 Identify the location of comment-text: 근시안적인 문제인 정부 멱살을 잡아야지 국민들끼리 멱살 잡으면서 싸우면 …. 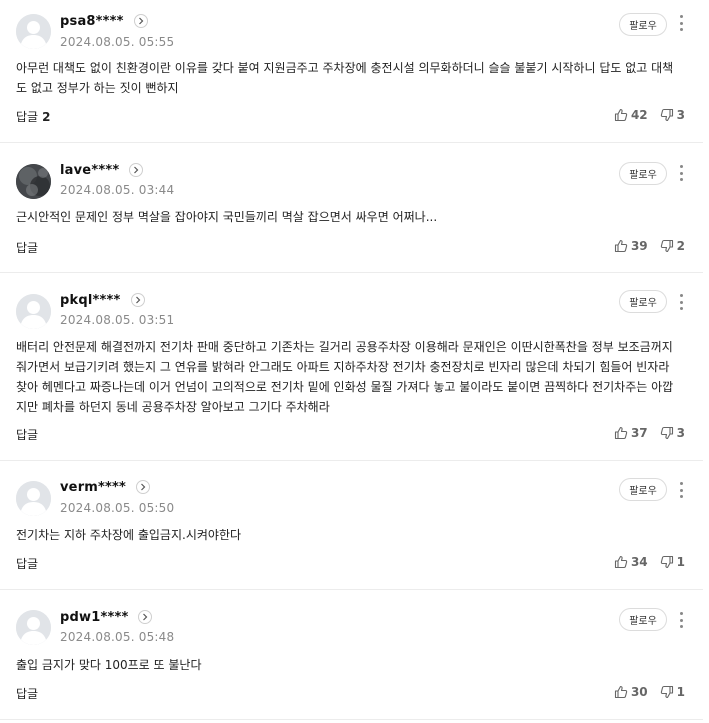
(227, 217).